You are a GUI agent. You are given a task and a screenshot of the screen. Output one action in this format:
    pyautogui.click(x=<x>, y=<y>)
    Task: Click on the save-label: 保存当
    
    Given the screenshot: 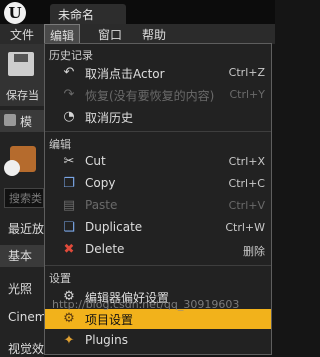 What is the action you would take?
    pyautogui.click(x=22, y=95)
    